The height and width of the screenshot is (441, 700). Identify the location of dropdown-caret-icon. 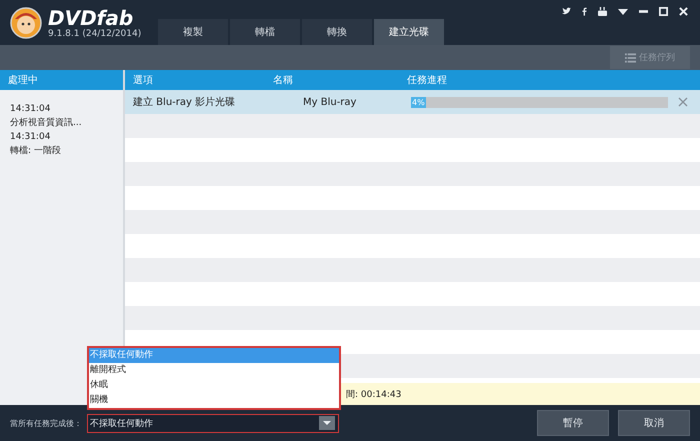
(327, 423).